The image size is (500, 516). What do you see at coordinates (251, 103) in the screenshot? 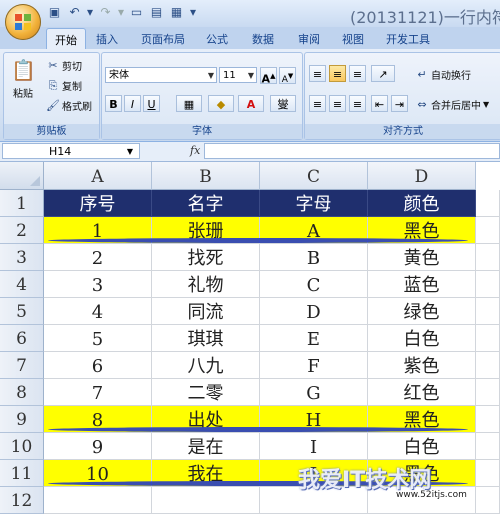
I see `font-color-button: A` at bounding box center [251, 103].